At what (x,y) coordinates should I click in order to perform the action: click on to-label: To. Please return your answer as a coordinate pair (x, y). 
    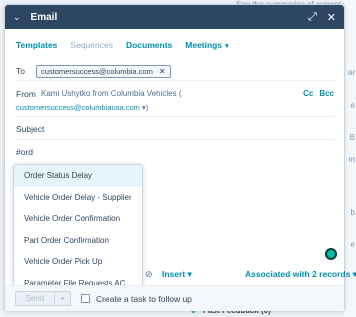
    Looking at the image, I should click on (20, 71).